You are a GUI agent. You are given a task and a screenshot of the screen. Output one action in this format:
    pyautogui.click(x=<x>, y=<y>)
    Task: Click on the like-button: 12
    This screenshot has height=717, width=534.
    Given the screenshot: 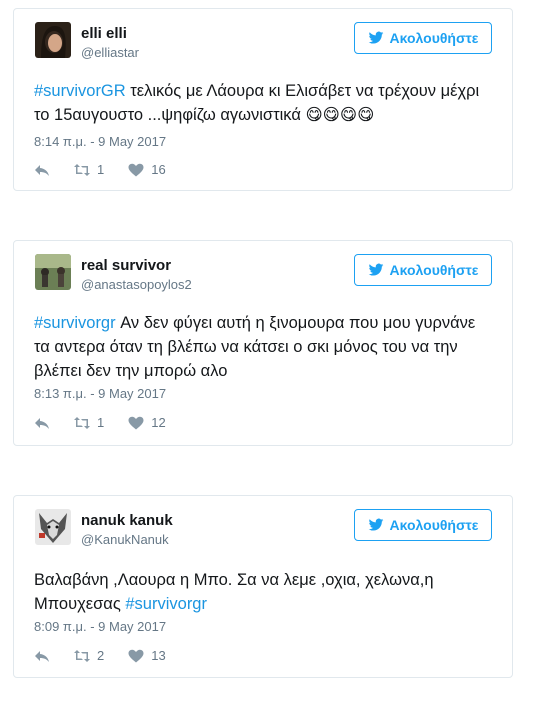 What is the action you would take?
    pyautogui.click(x=147, y=422)
    